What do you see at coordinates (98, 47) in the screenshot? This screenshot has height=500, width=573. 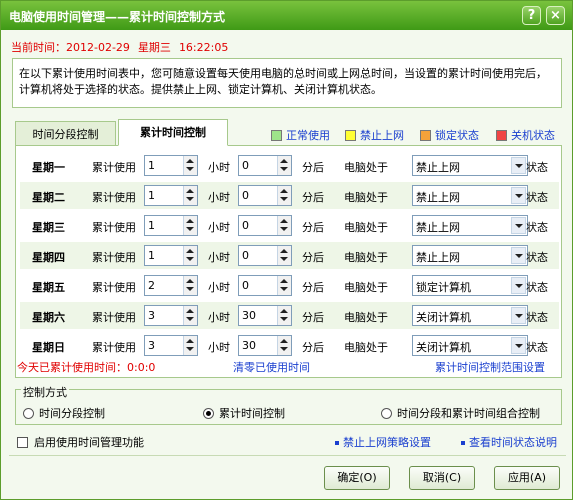 I see `current-date: 2012-02-29` at bounding box center [98, 47].